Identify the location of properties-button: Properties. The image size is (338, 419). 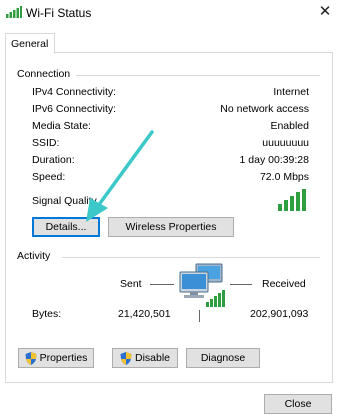
(56, 358).